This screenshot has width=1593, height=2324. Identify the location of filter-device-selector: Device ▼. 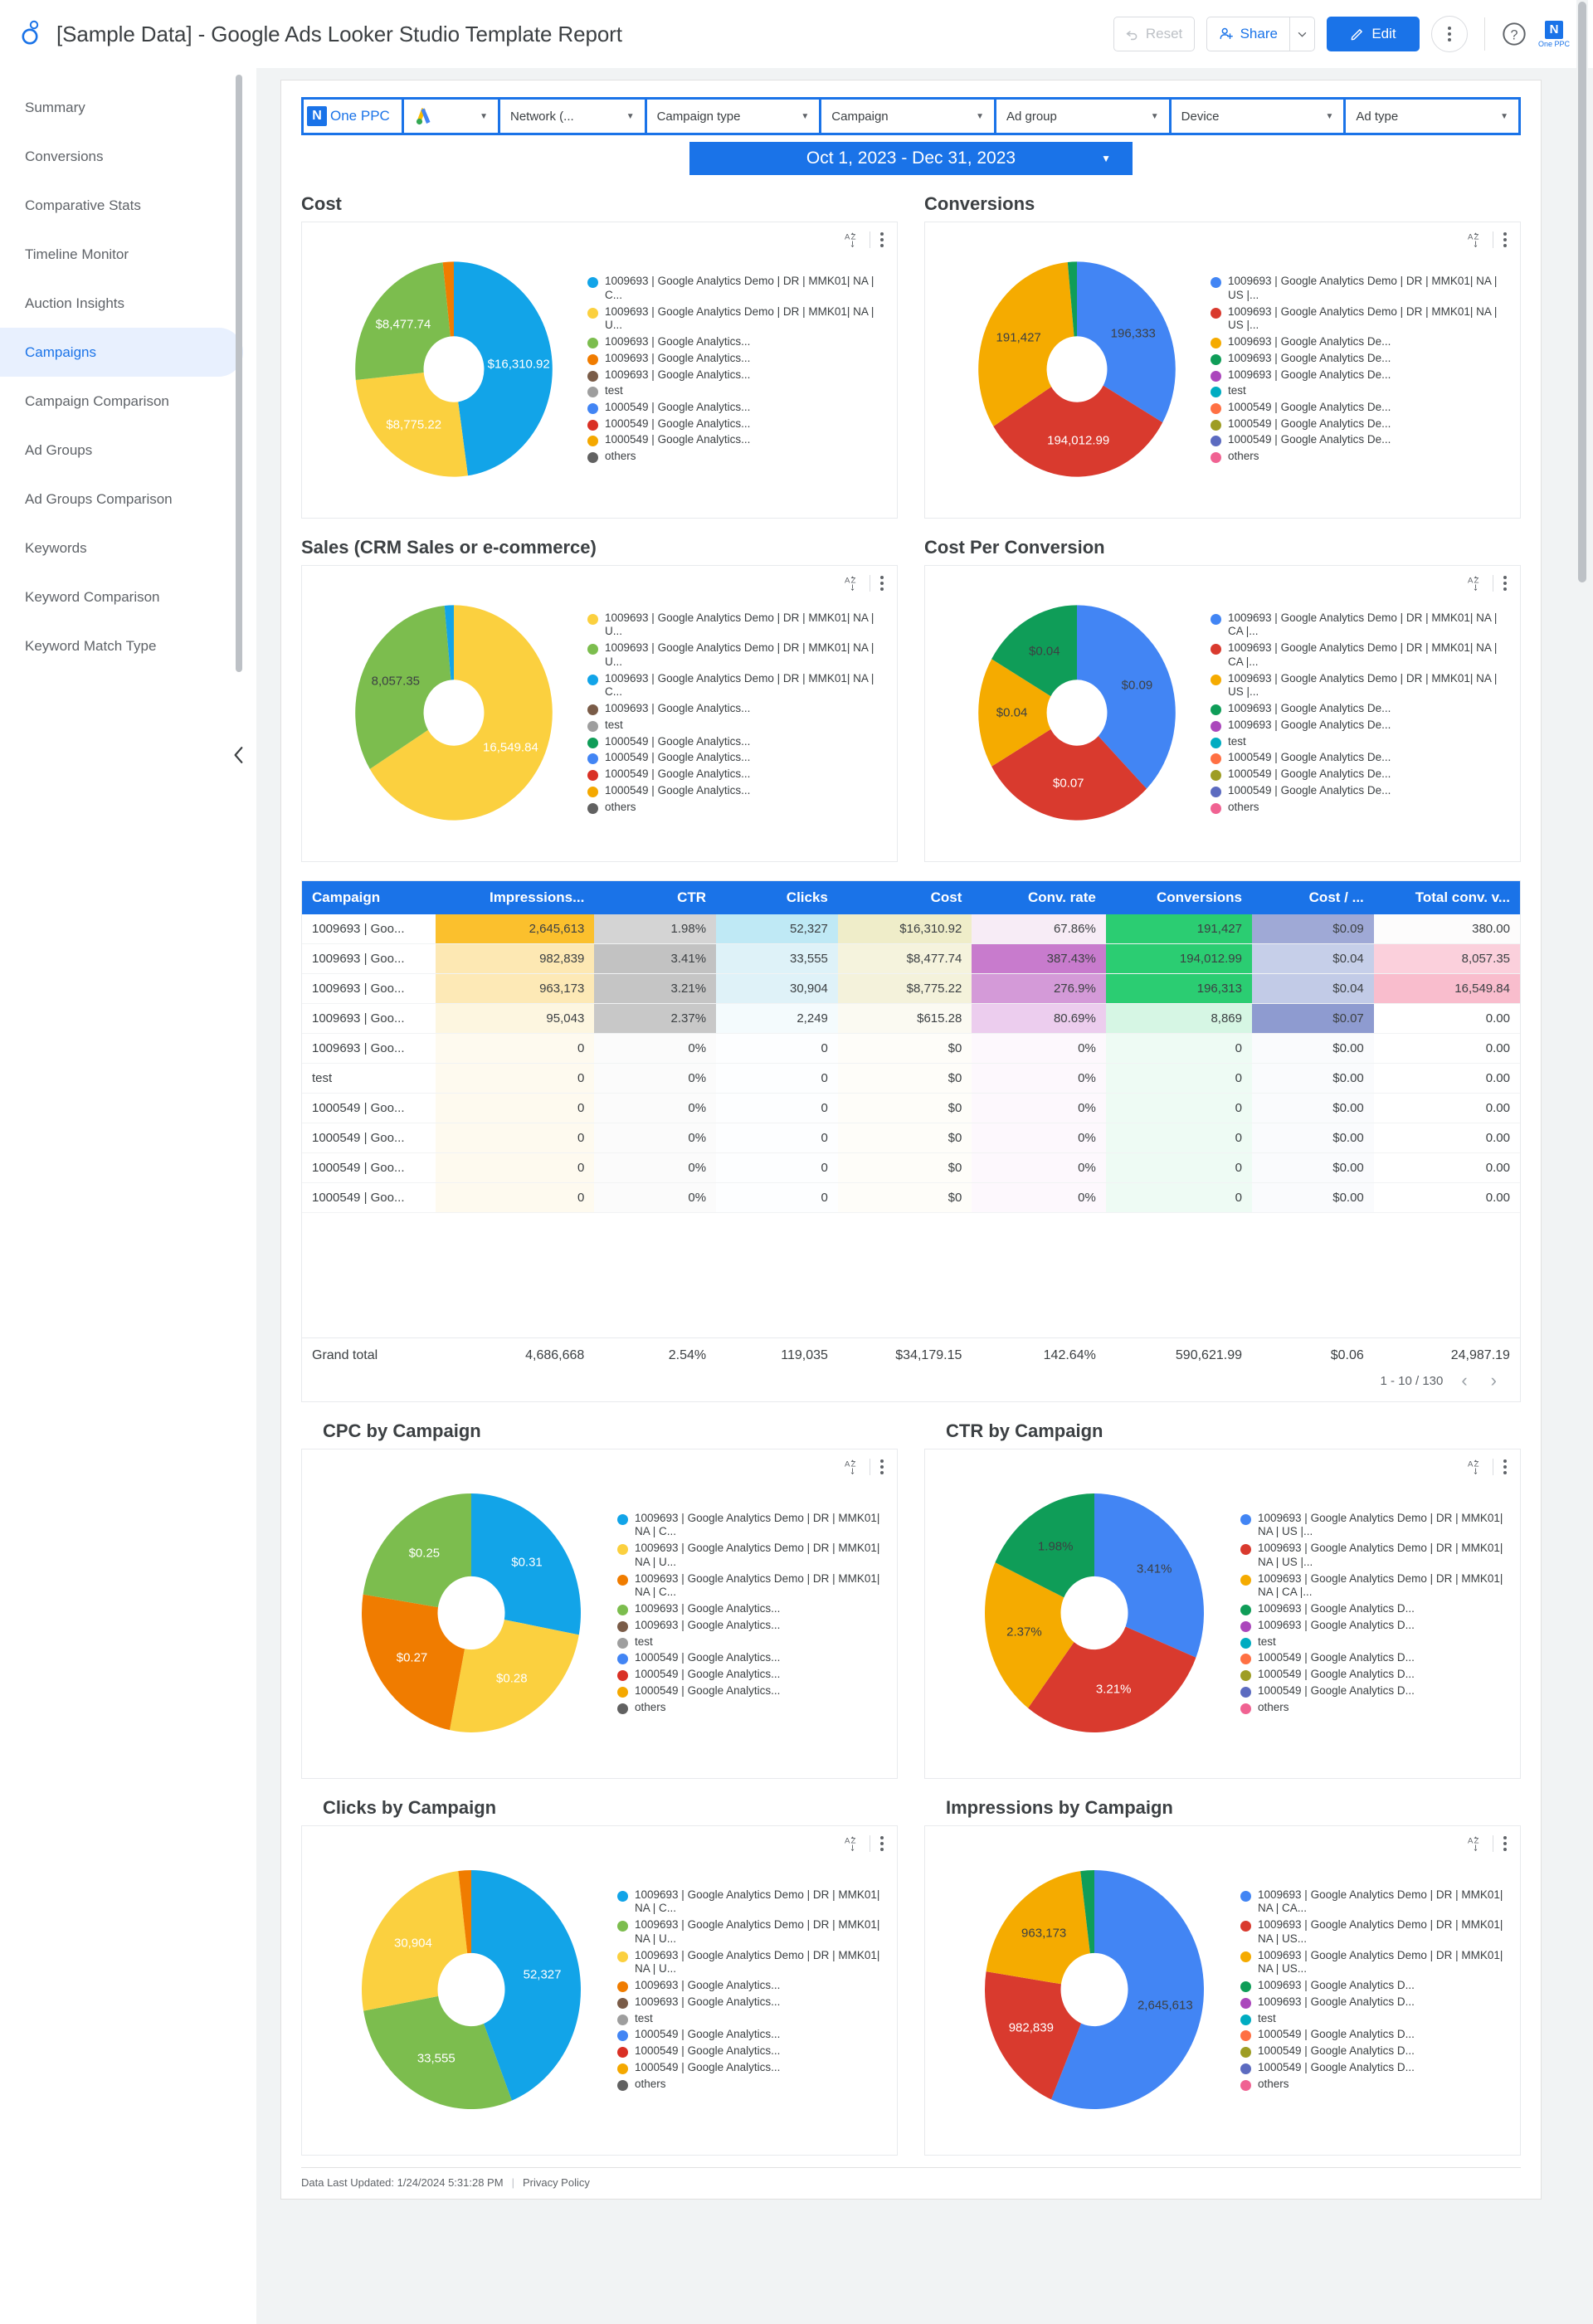
(1257, 117).